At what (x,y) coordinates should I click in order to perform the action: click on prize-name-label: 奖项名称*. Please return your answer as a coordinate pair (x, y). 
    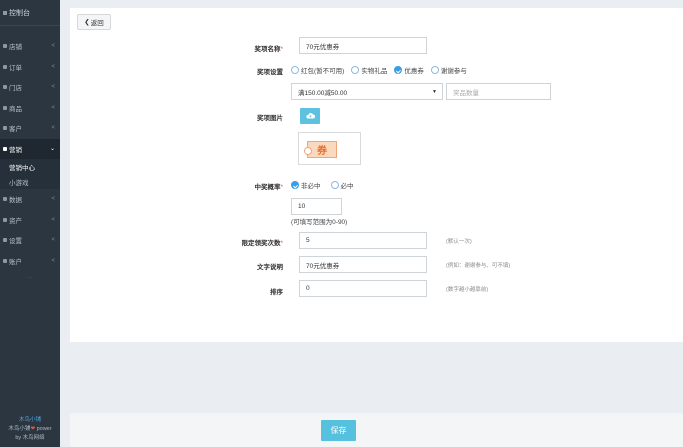
    Looking at the image, I should click on (268, 48).